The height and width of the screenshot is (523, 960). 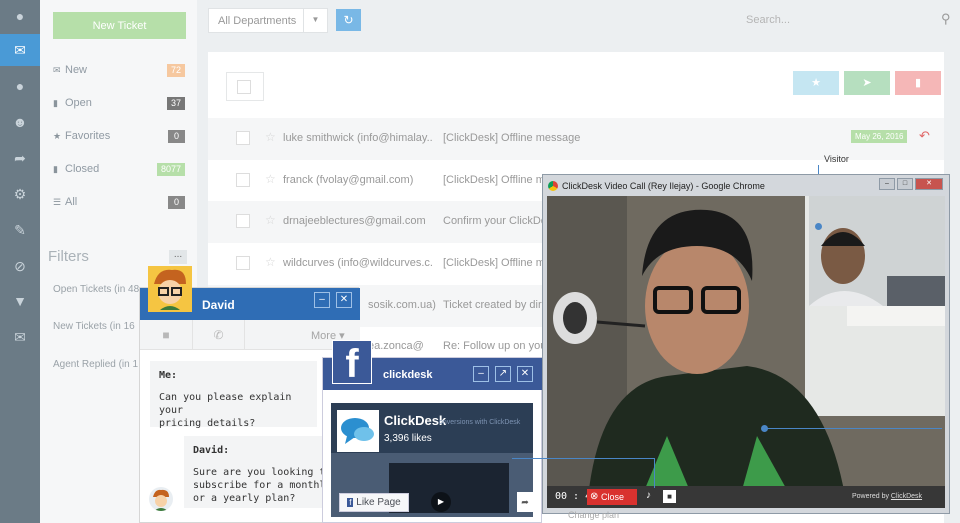 I want to click on refresh-icon: ↻, so click(x=348, y=20).